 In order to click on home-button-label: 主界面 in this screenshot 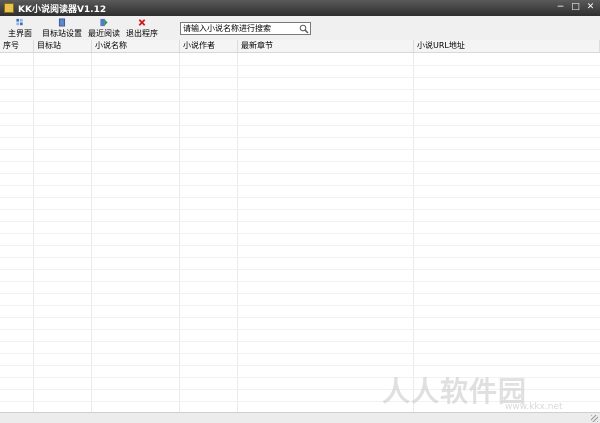, I will do `click(20, 33)`.